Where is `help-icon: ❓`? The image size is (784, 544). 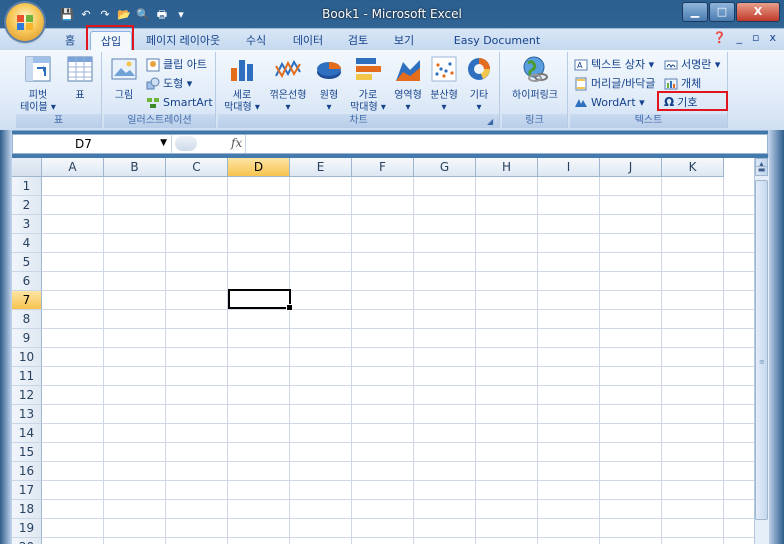 help-icon: ❓ is located at coordinates (720, 37).